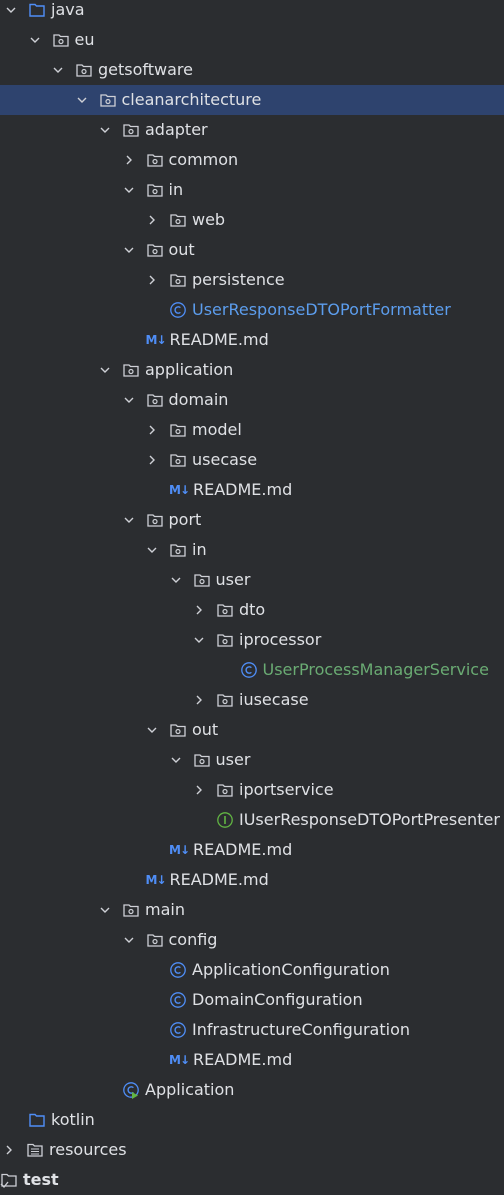  Describe the element at coordinates (176, 129) in the screenshot. I see `tree-item-label: adapter` at that location.